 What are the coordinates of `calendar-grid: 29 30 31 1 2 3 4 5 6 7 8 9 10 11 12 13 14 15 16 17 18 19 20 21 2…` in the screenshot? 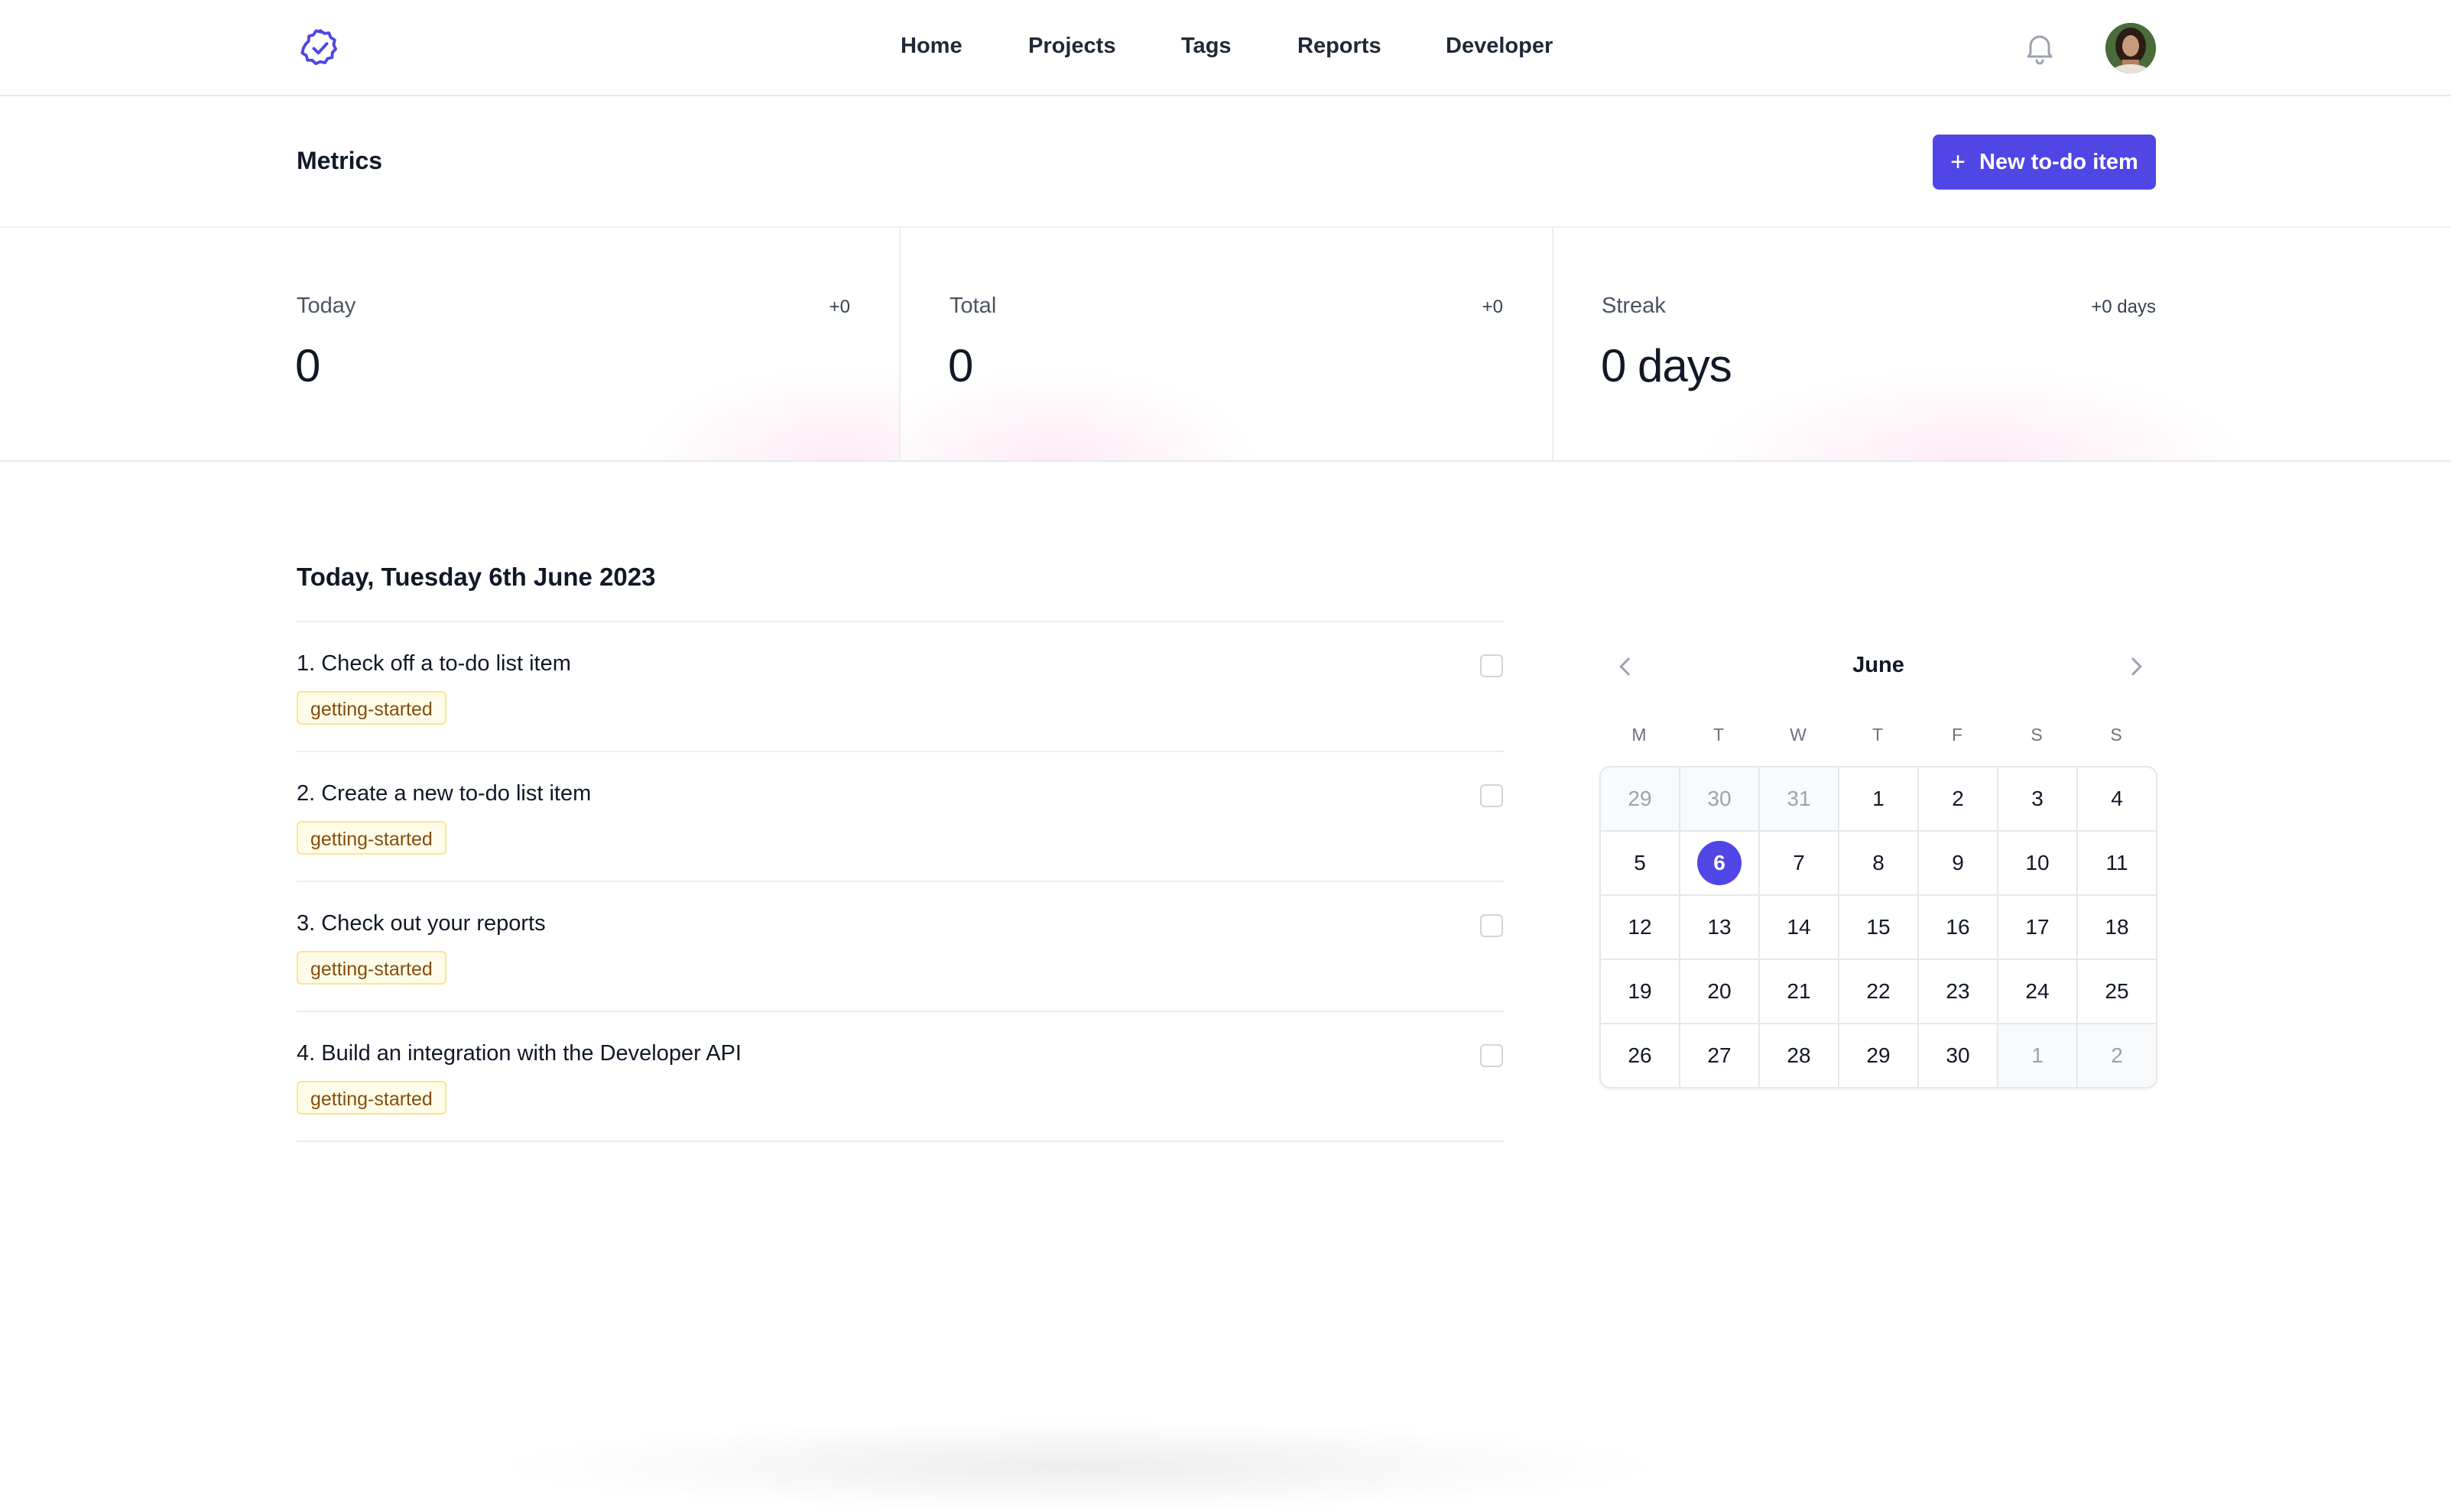 It's located at (1878, 928).